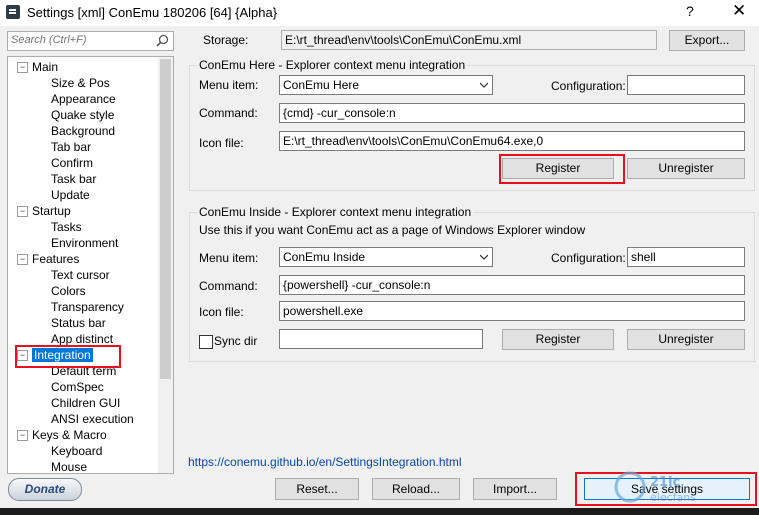 Image resolution: width=759 pixels, height=515 pixels. I want to click on tree-item: Task bar, so click(73, 179).